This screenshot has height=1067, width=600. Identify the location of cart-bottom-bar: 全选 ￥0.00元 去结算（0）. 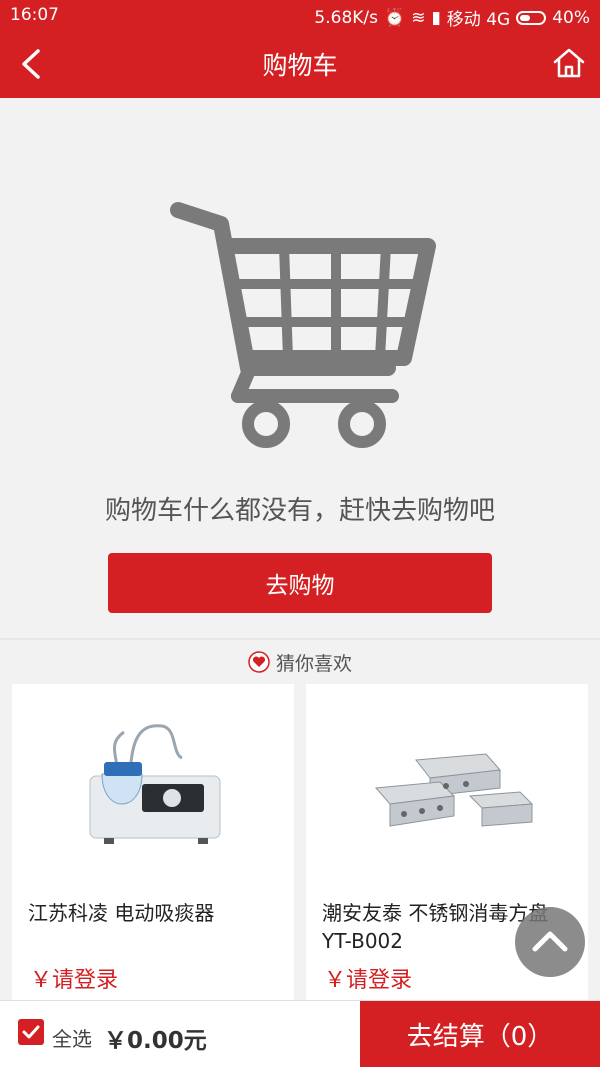
(300, 1033).